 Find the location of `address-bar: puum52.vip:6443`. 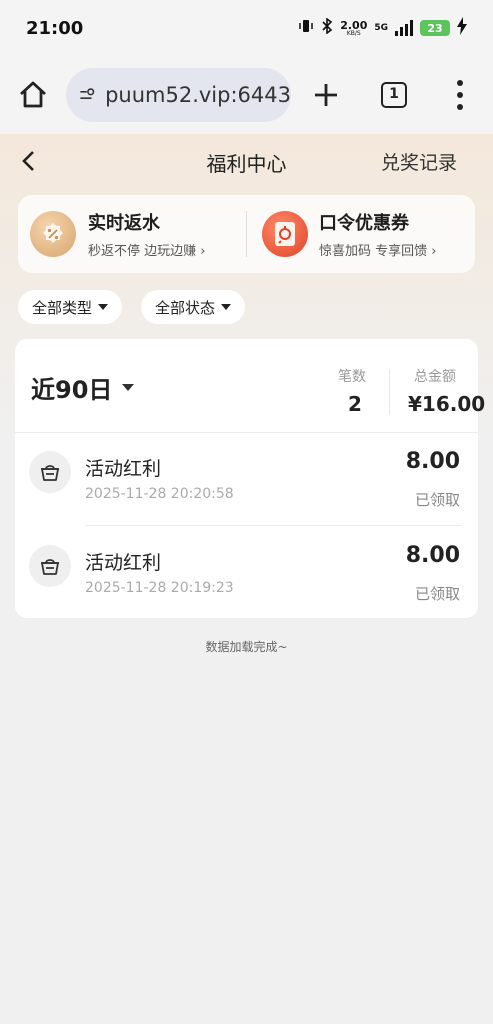

address-bar: puum52.vip:6443 is located at coordinates (178, 95).